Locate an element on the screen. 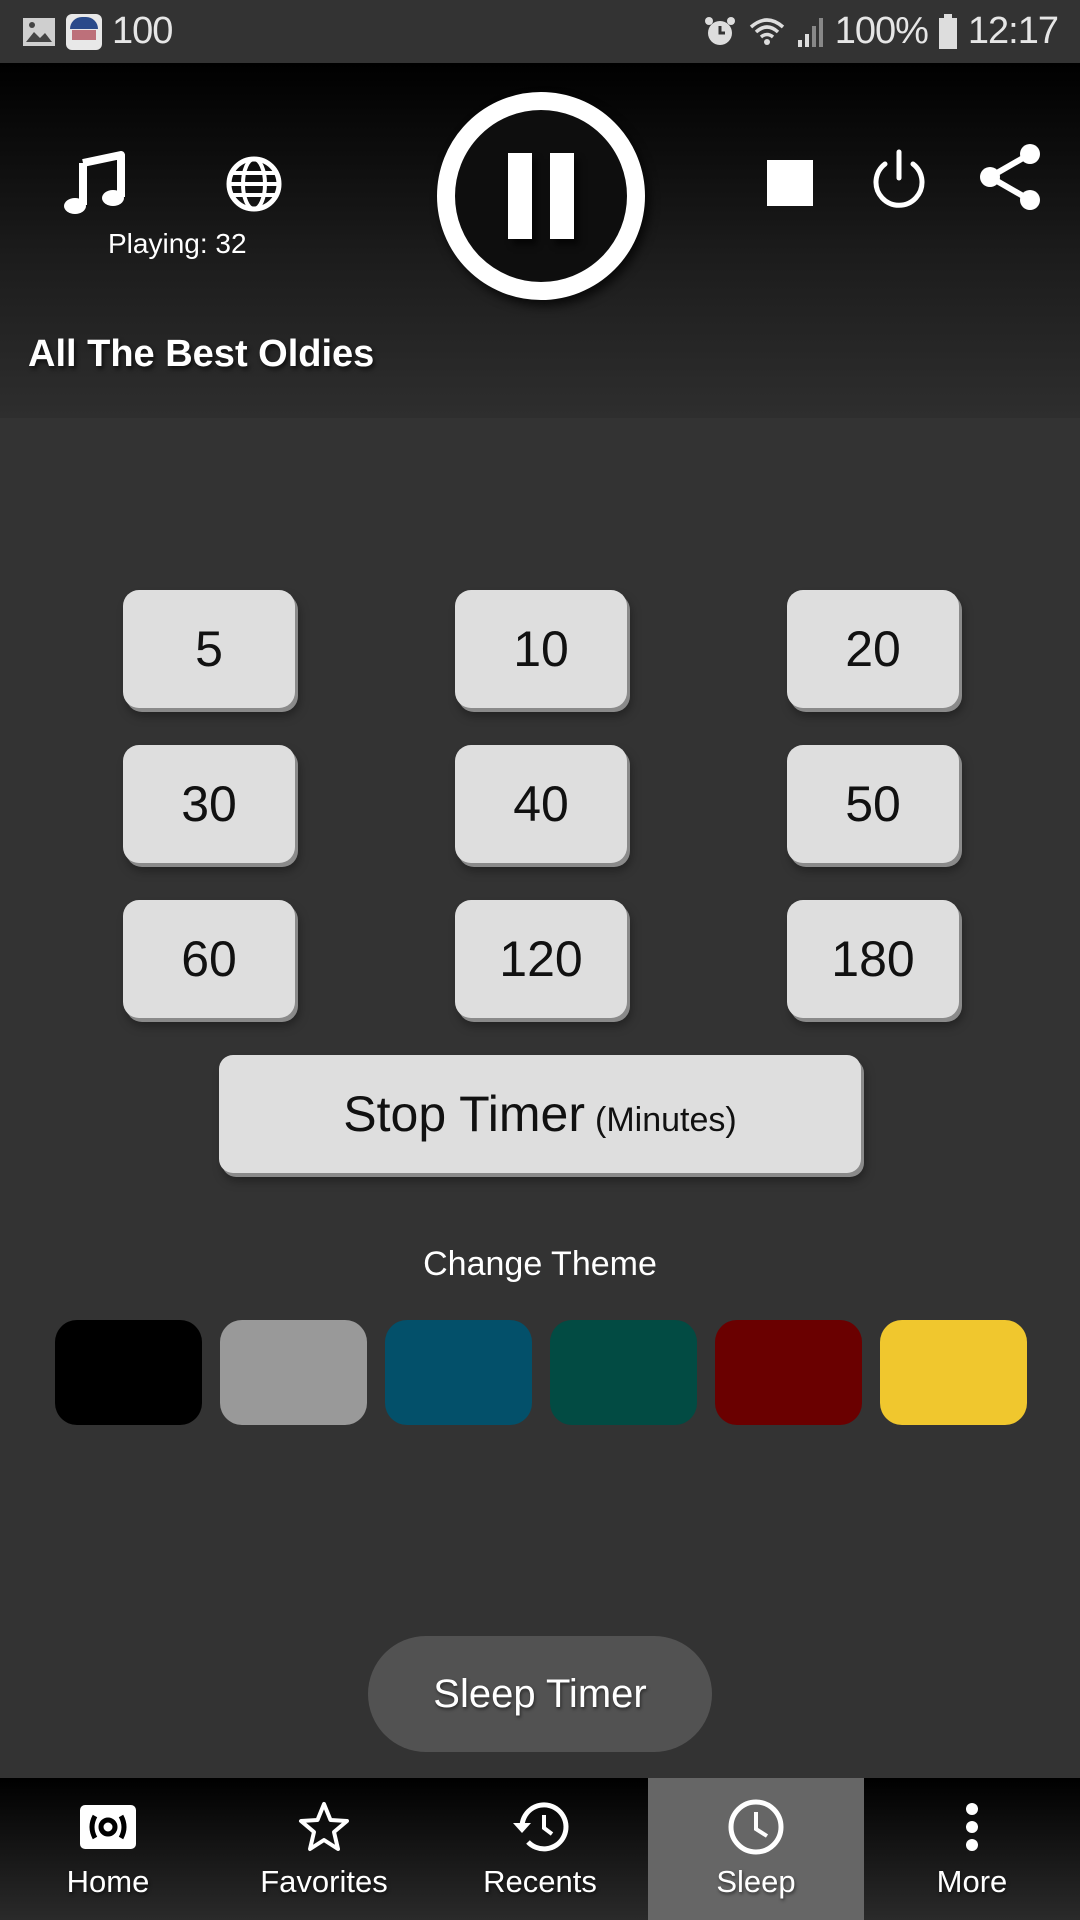 The image size is (1080, 1920). history-icon is located at coordinates (540, 1827).